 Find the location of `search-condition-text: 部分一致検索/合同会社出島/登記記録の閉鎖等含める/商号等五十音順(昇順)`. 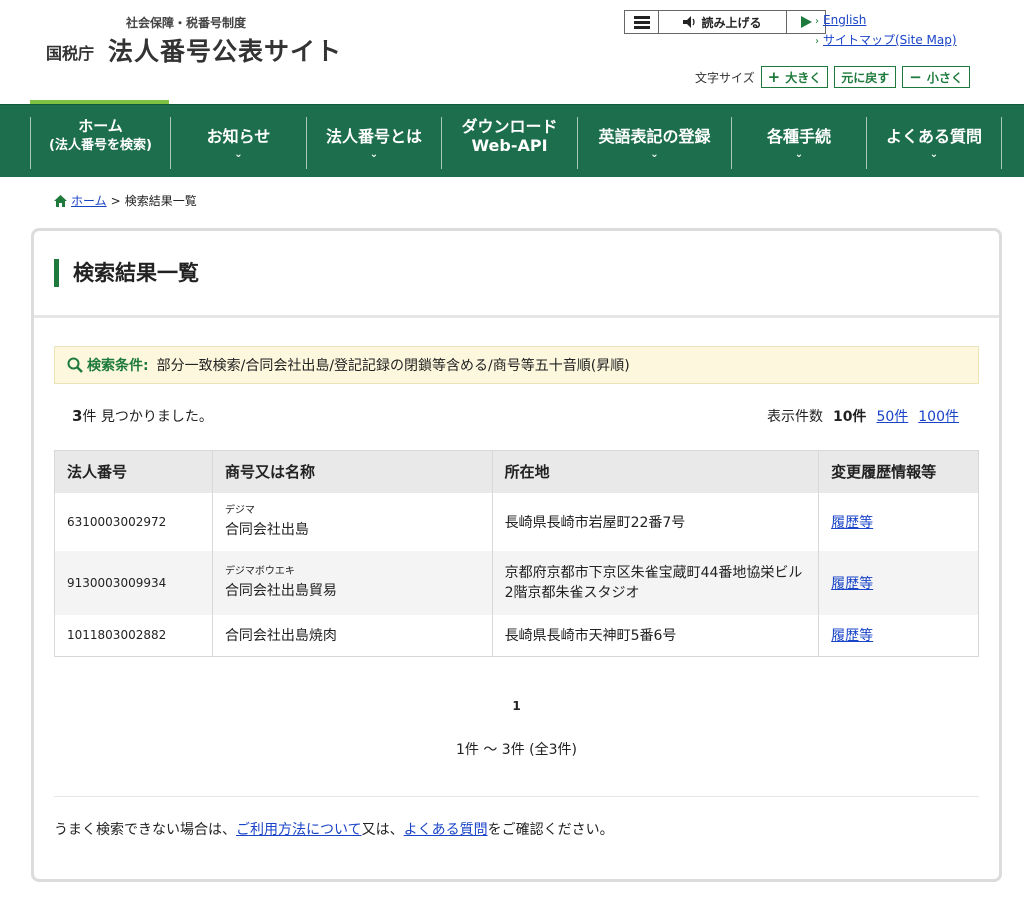

search-condition-text: 部分一致検索/合同会社出島/登記記録の閉鎖等含める/商号等五十音順(昇順) is located at coordinates (393, 366).